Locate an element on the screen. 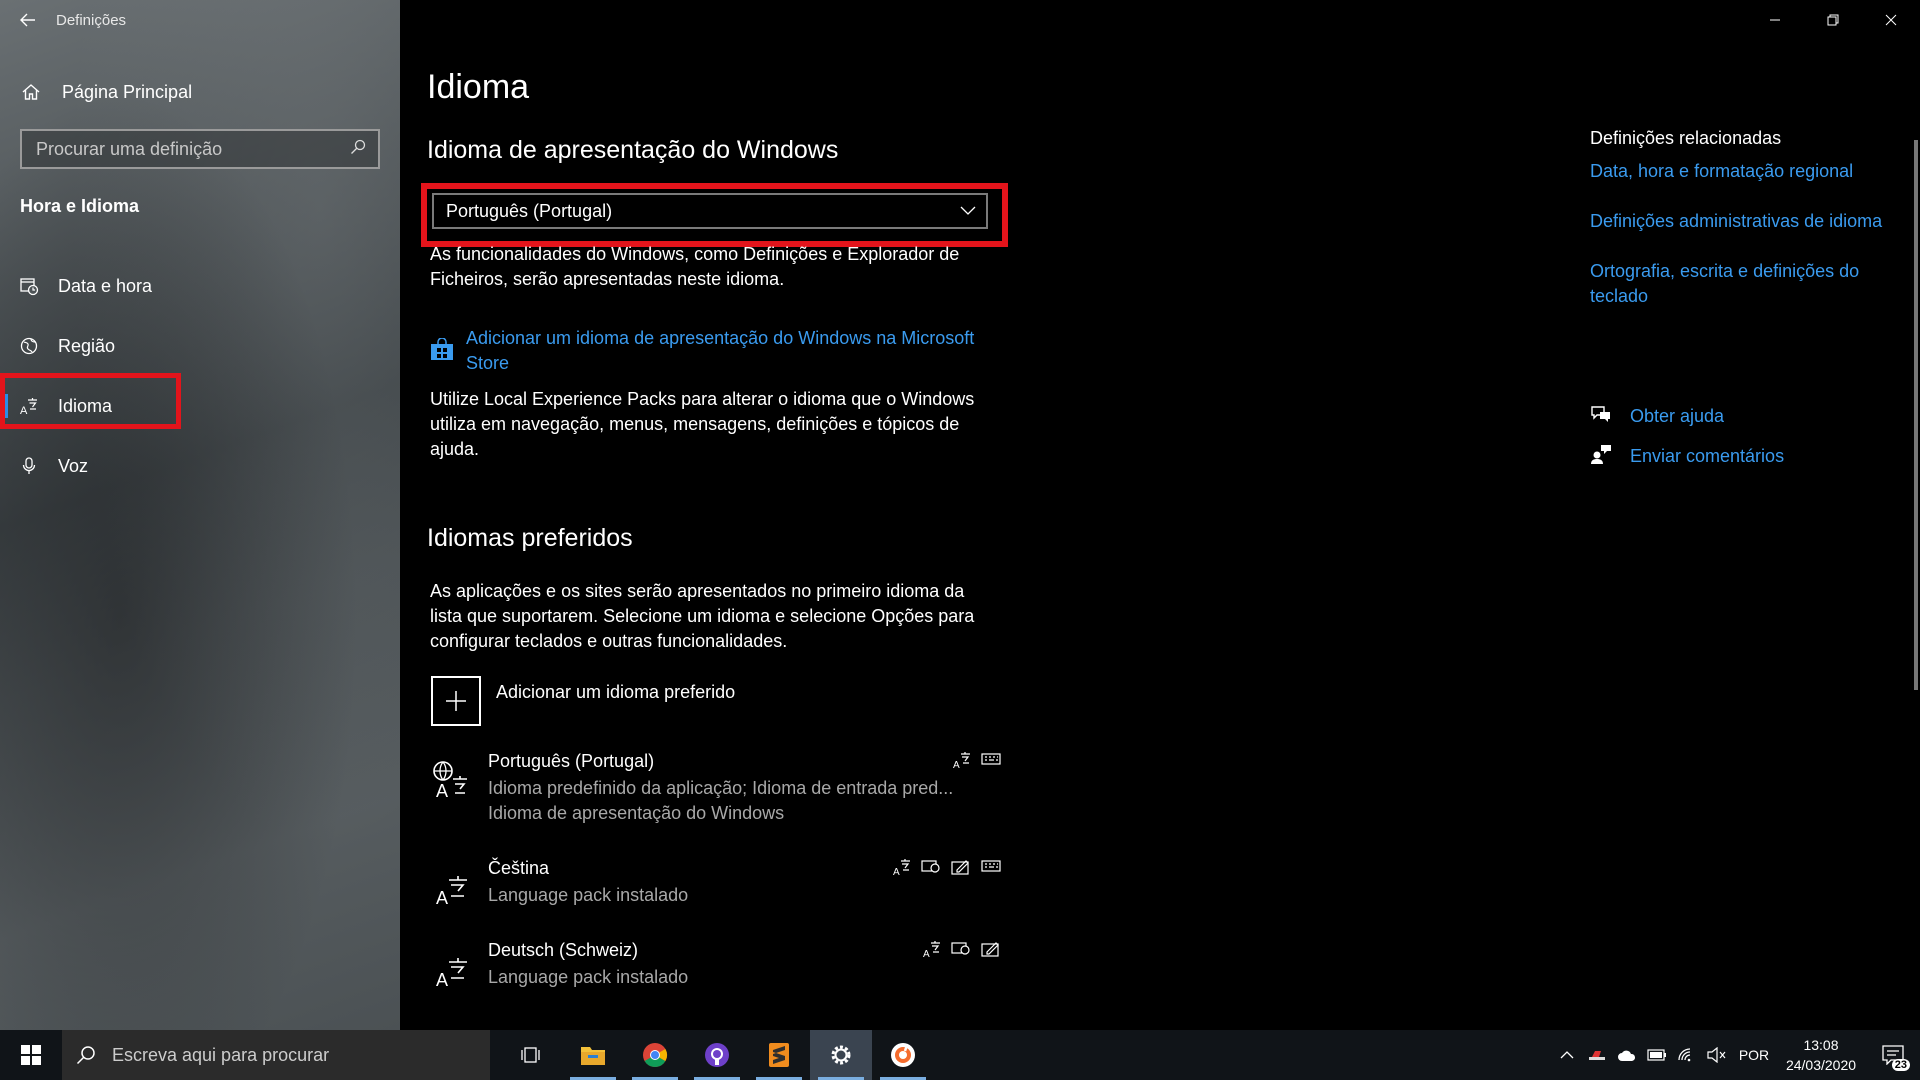 This screenshot has width=1920, height=1080. network-button is located at coordinates (1687, 1055).